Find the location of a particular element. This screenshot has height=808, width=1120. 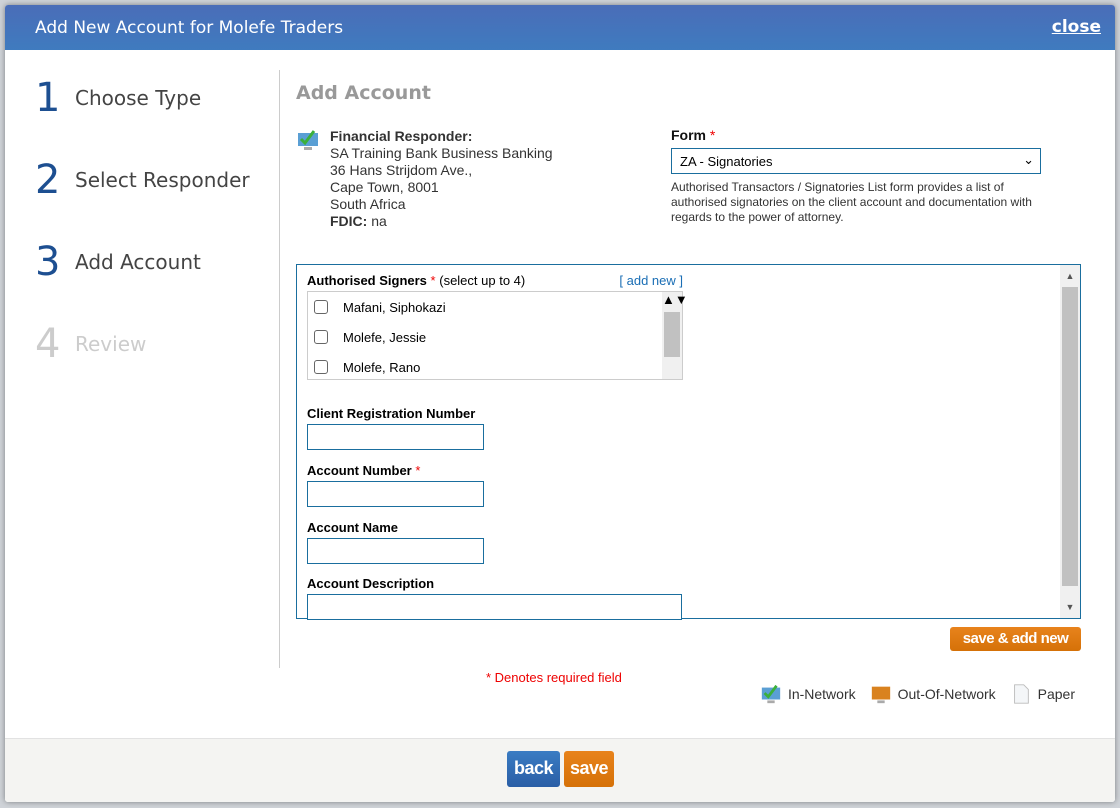

step-review: 4 Review is located at coordinates (90, 344).